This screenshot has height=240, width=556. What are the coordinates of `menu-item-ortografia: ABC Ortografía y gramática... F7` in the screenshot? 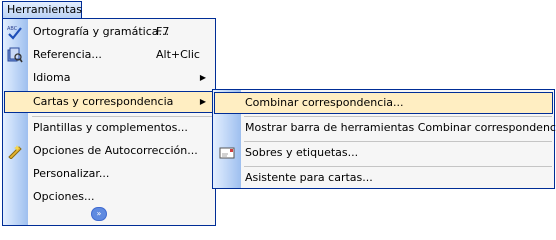 It's located at (109, 32).